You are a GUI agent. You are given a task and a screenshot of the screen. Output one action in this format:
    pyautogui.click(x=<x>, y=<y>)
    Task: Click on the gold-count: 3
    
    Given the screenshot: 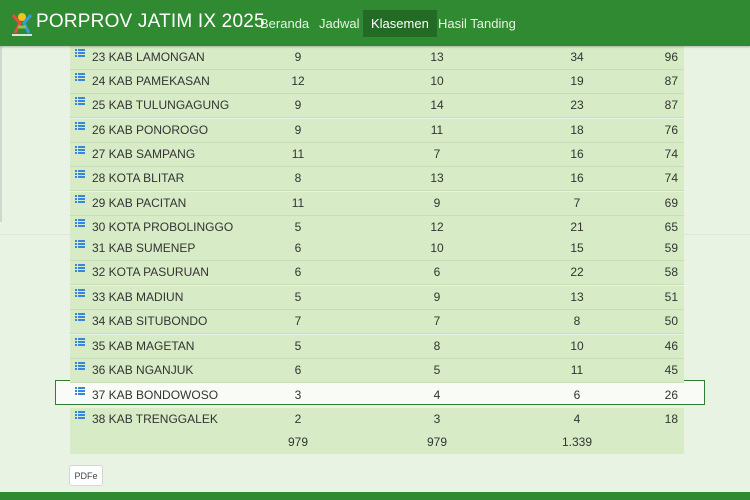 What is the action you would take?
    pyautogui.click(x=298, y=395)
    